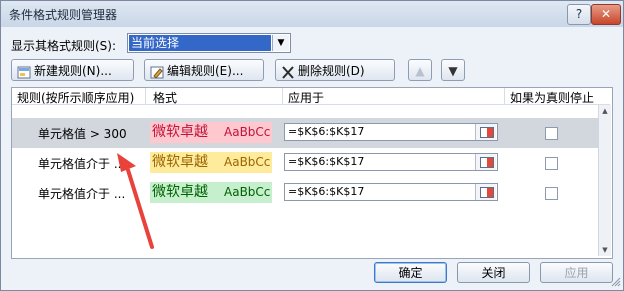 The height and width of the screenshot is (291, 624). Describe the element at coordinates (312, 14) in the screenshot. I see `title-bar: 条件格式规则管理器 ? ✕` at that location.